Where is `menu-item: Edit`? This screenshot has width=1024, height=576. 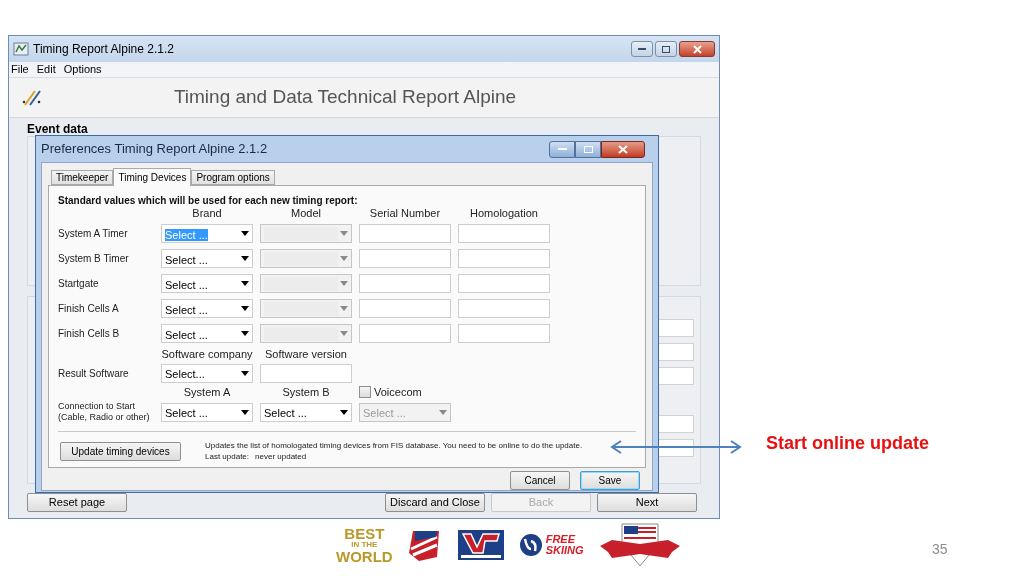 menu-item: Edit is located at coordinates (46, 69).